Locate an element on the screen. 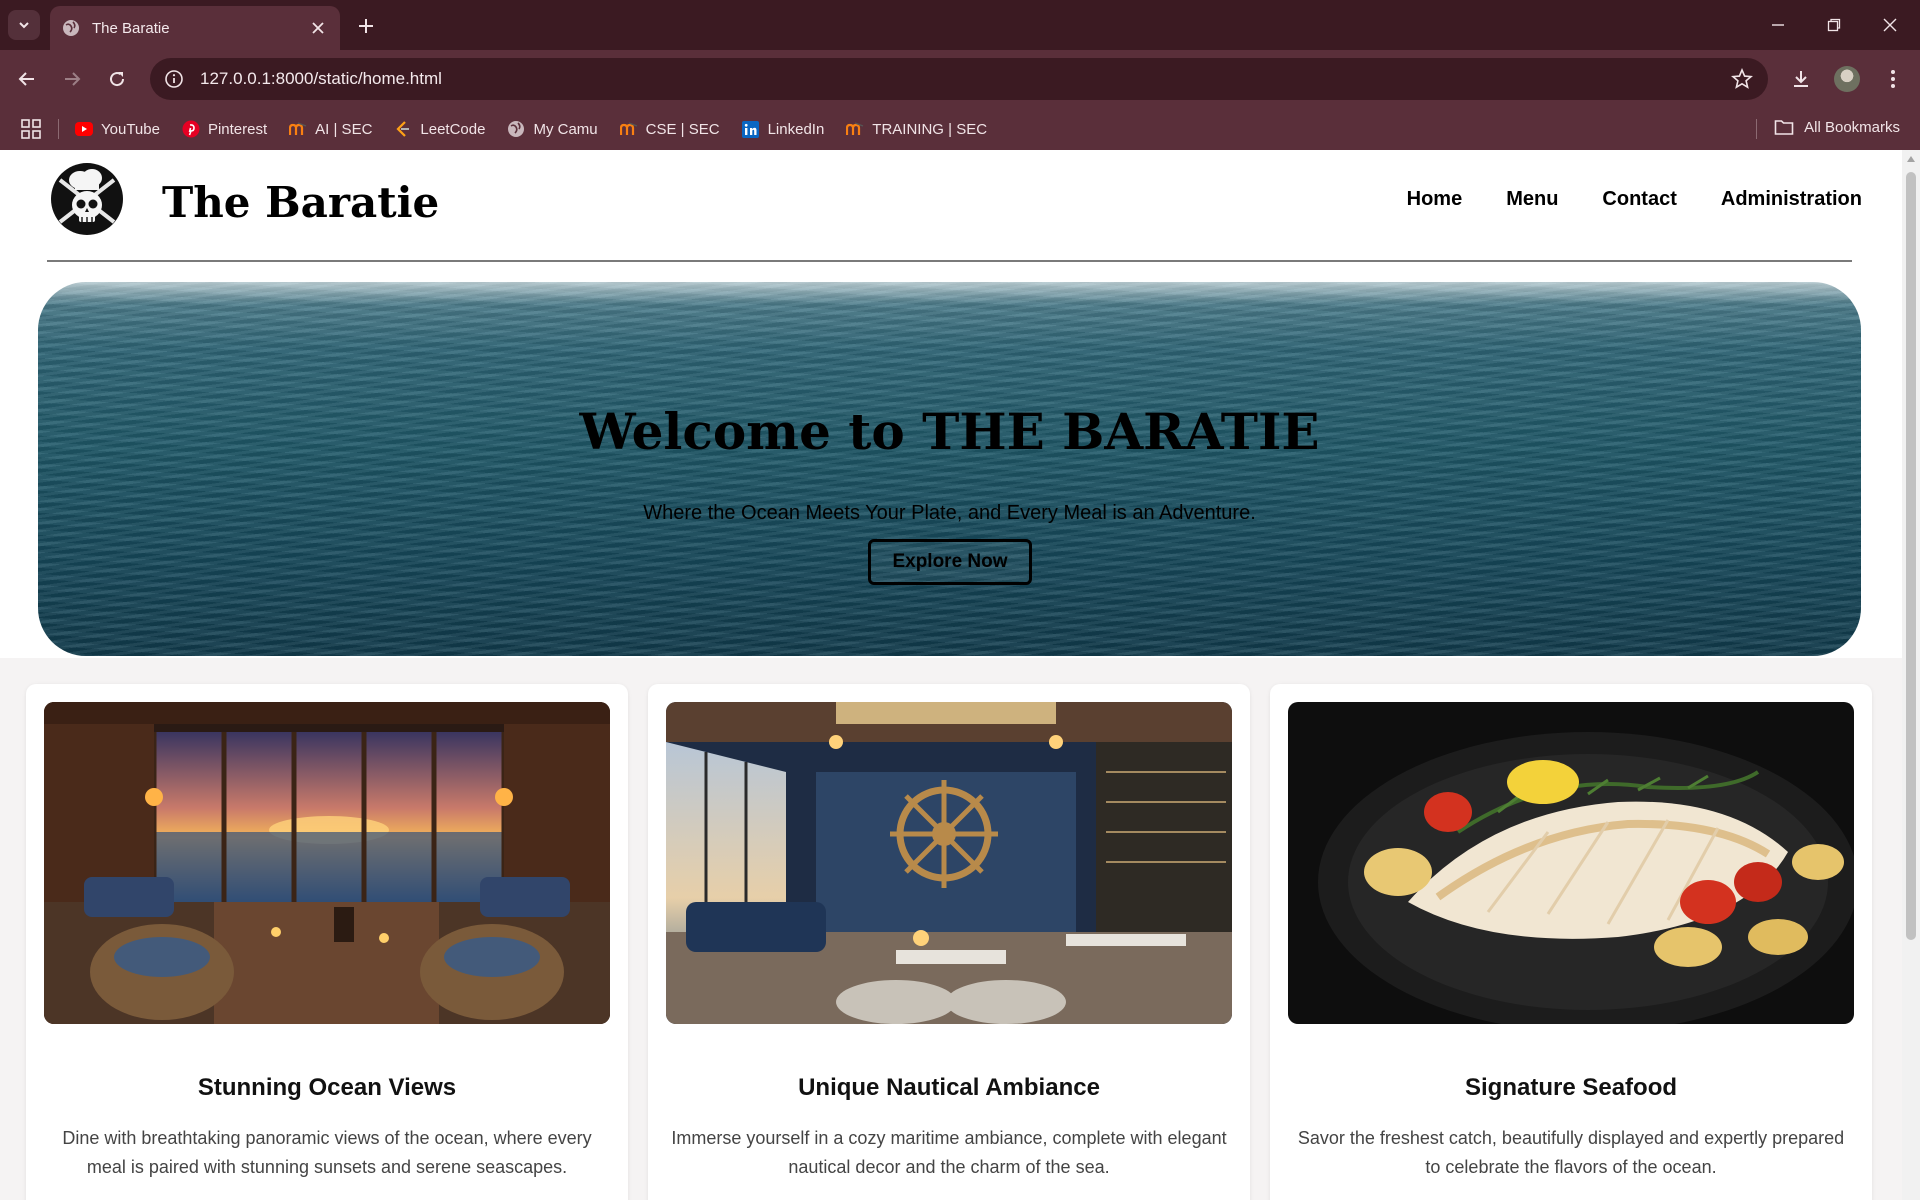 The width and height of the screenshot is (1920, 1200). back-button is located at coordinates (27, 79).